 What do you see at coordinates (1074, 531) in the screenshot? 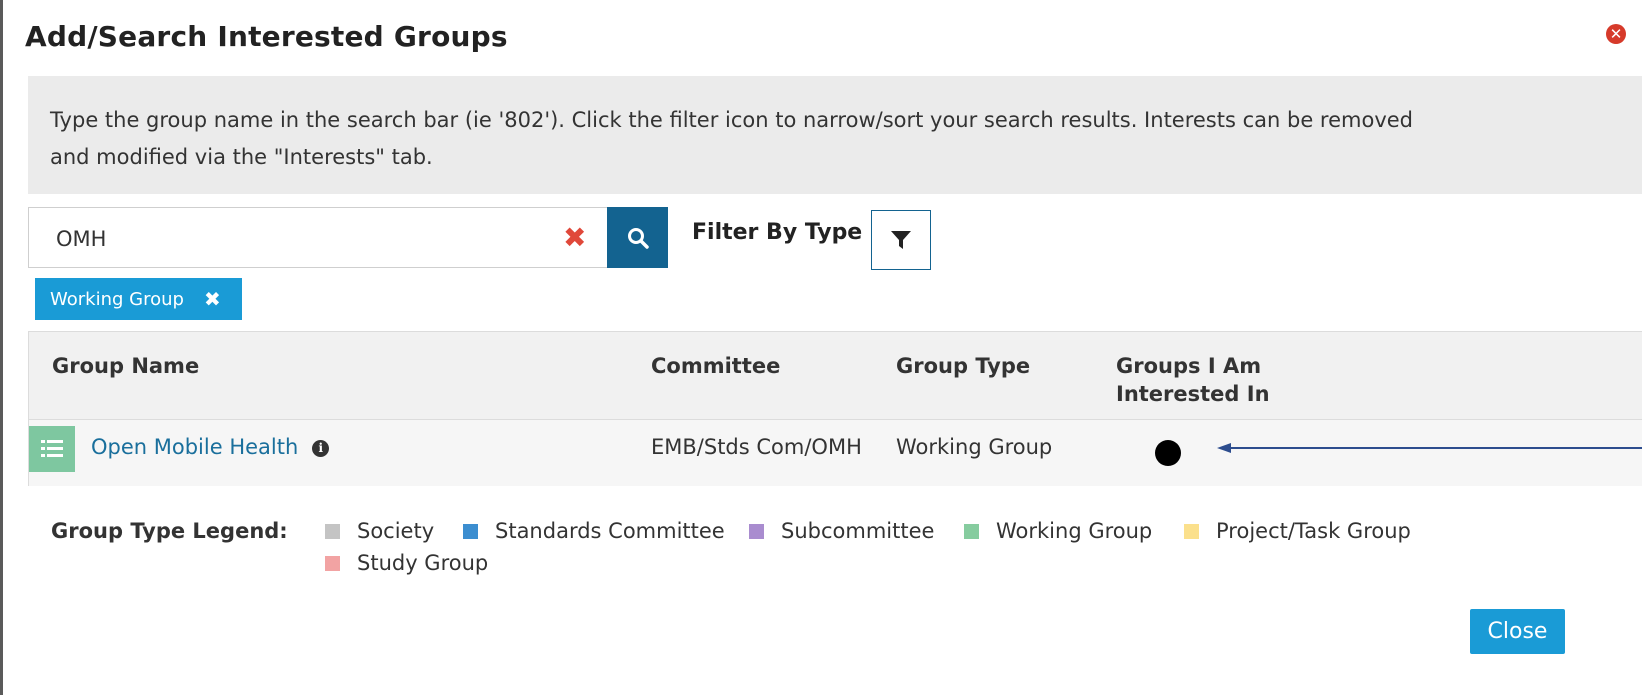
I see `legend-item-label: Working Group` at bounding box center [1074, 531].